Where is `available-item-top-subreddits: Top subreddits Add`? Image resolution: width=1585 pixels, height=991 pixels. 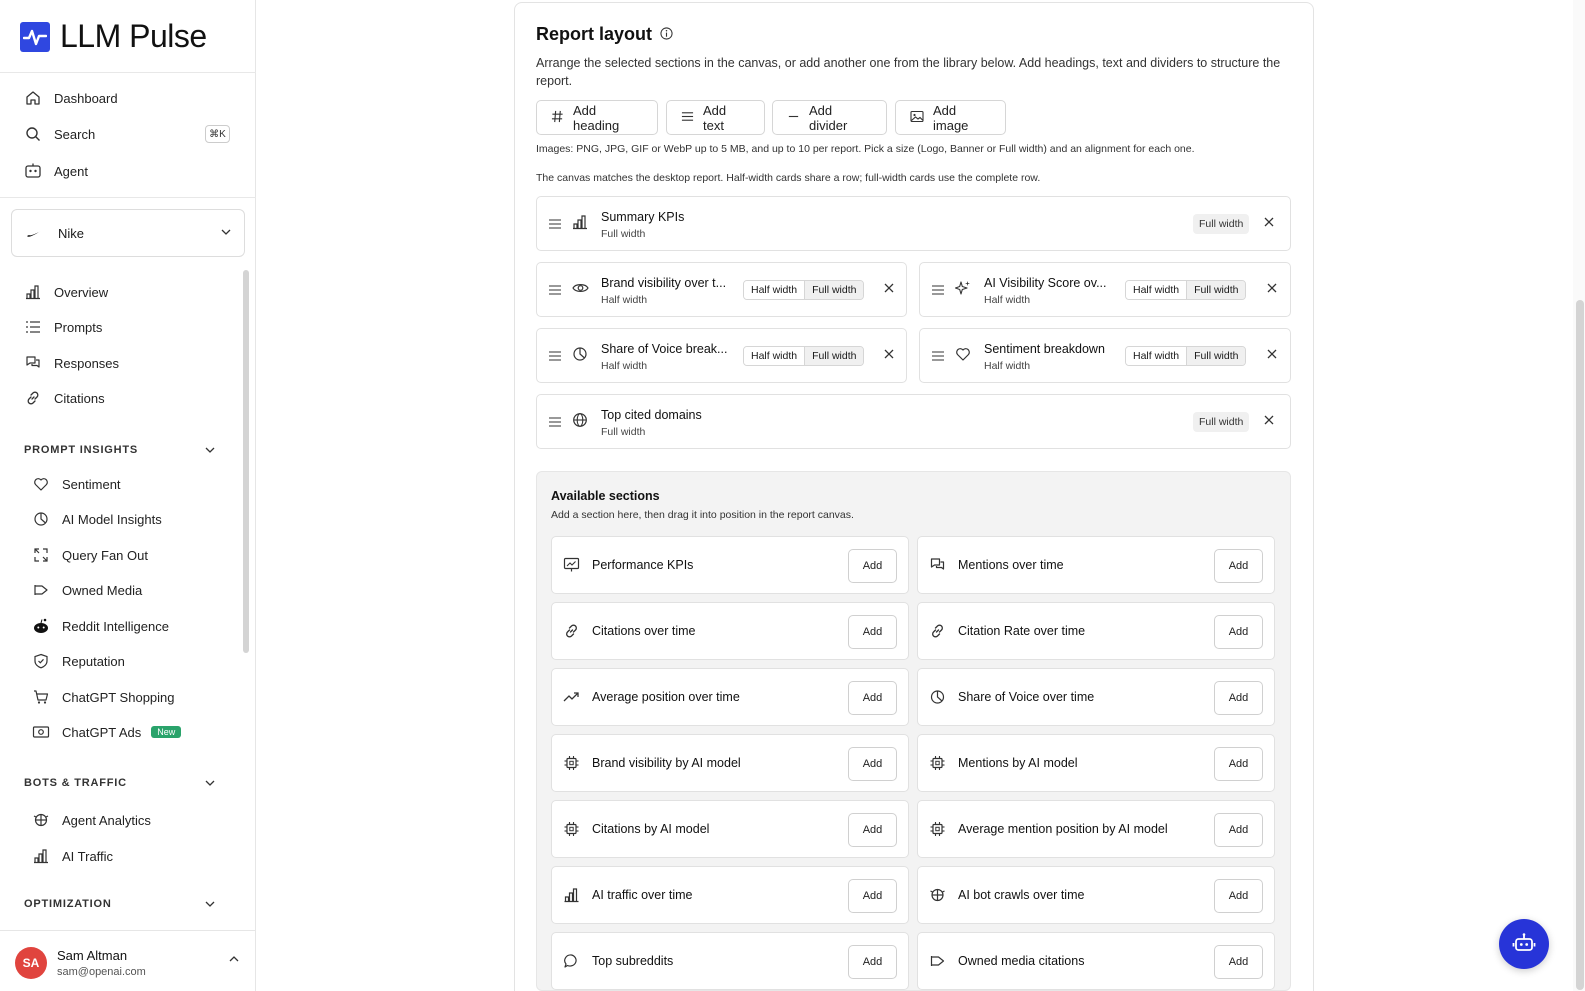 available-item-top-subreddits: Top subreddits Add is located at coordinates (730, 961).